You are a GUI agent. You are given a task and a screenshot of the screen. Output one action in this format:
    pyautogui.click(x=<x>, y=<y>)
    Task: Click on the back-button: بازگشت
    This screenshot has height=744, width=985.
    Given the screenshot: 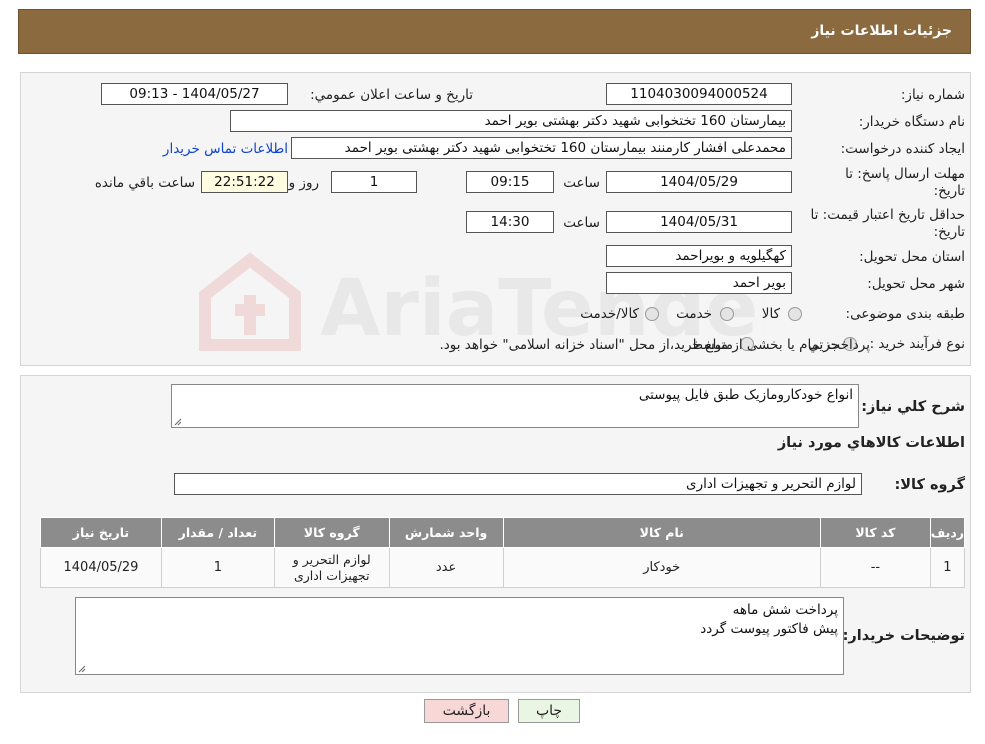 What is the action you would take?
    pyautogui.click(x=466, y=711)
    